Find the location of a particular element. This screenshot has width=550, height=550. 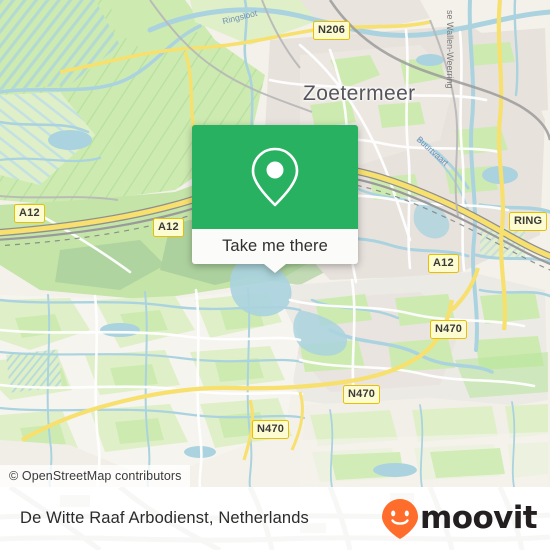

map-label-wallen-weerring: se Wallen-Weerring is located at coordinates (450, 49).